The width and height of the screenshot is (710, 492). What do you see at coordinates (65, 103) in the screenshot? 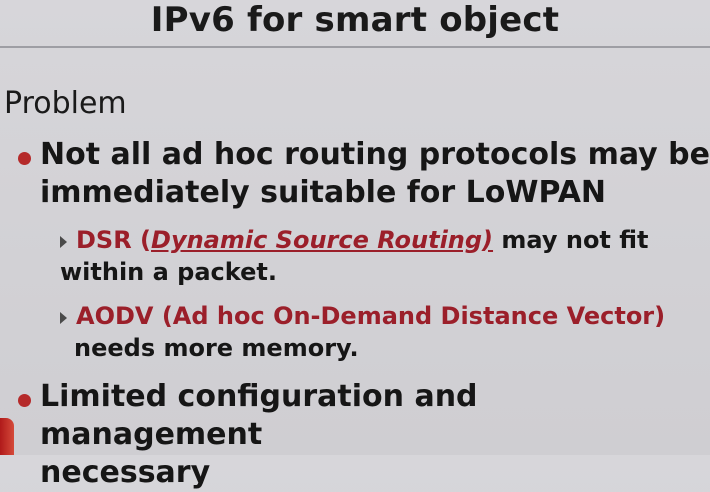
I see `section-heading: Problem` at bounding box center [65, 103].